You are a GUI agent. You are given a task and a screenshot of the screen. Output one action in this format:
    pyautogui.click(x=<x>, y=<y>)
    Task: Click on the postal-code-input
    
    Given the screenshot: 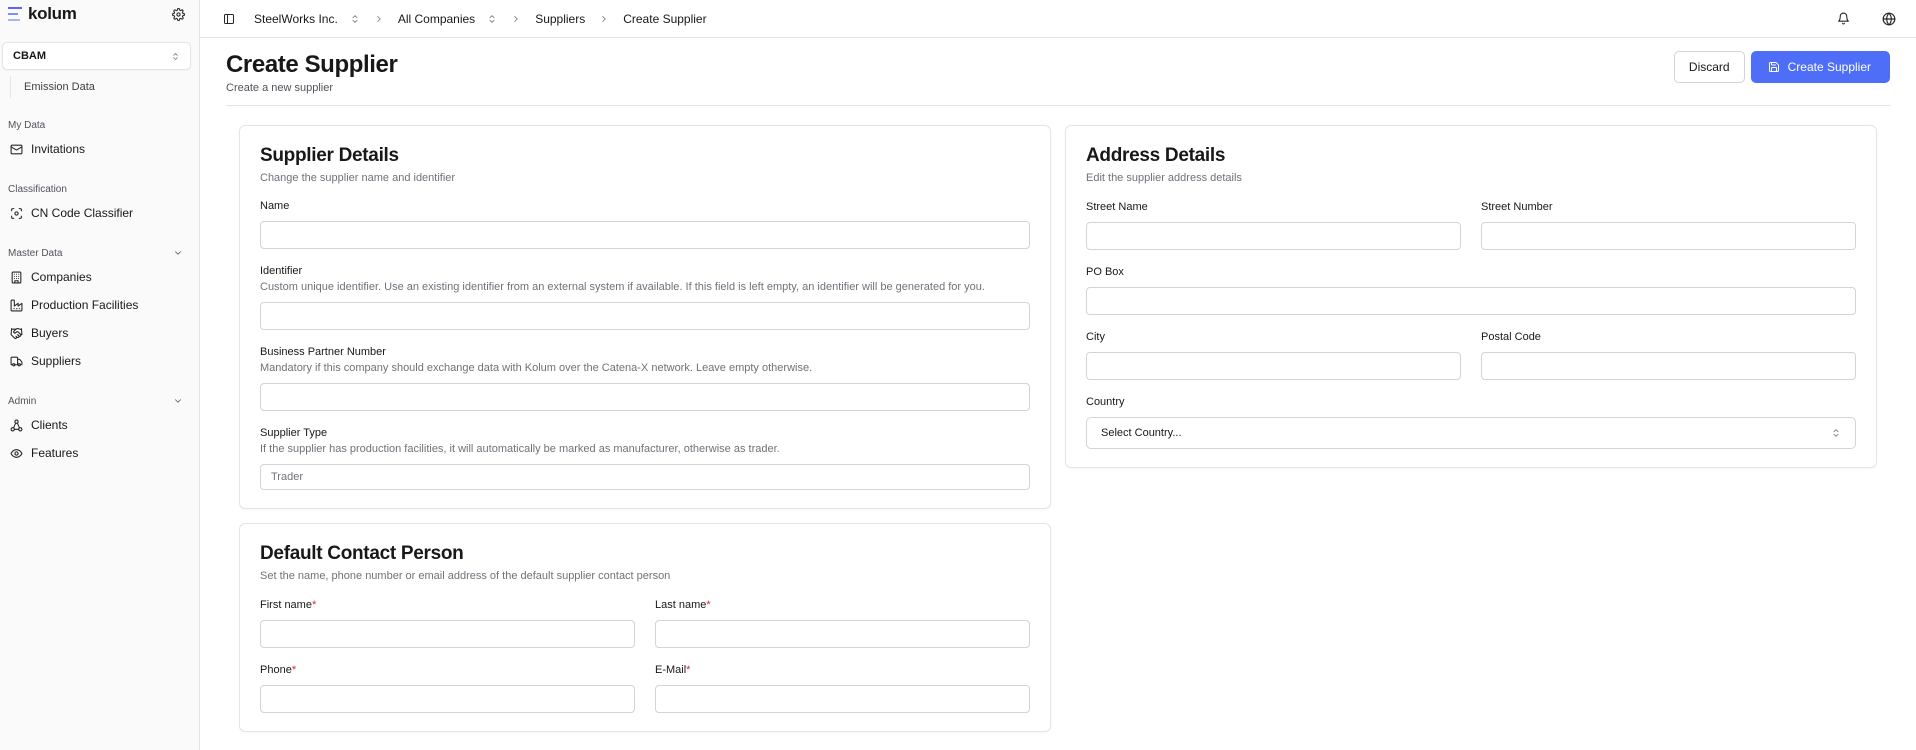 What is the action you would take?
    pyautogui.click(x=1668, y=366)
    